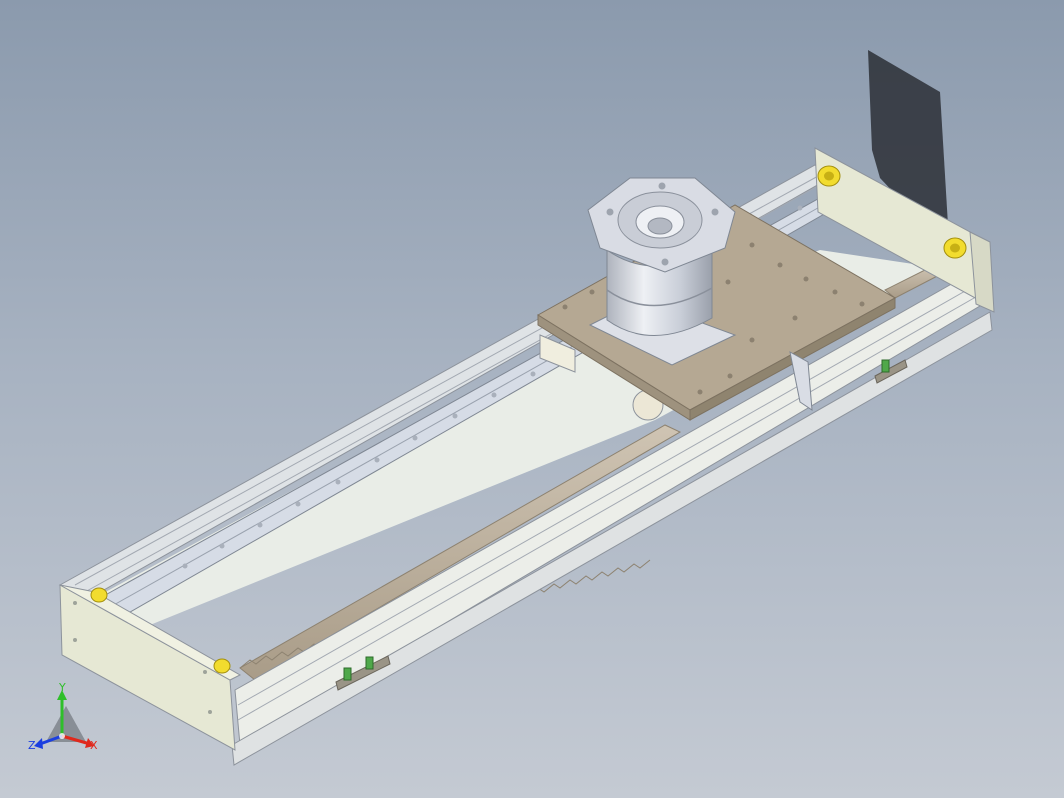 This screenshot has height=798, width=1064. I want to click on triad-z-label: Z, so click(32, 745).